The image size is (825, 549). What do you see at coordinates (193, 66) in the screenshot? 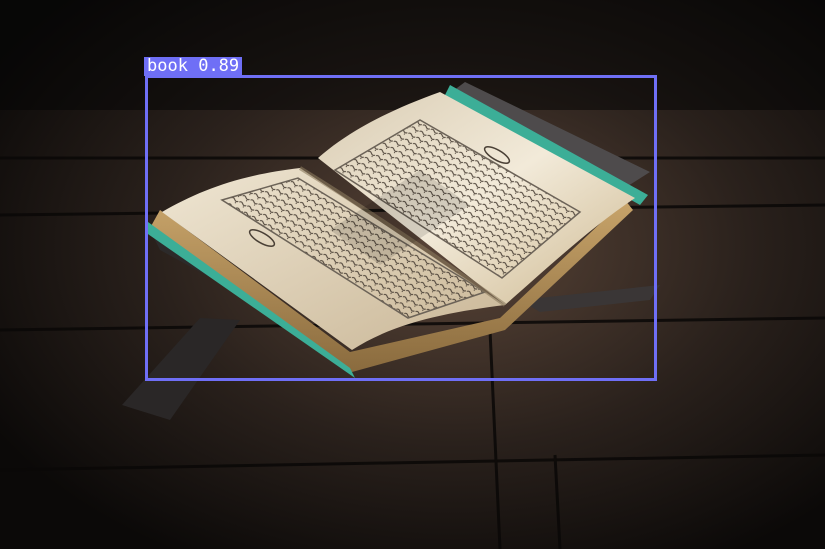
I see `detection-label: book 0.89` at bounding box center [193, 66].